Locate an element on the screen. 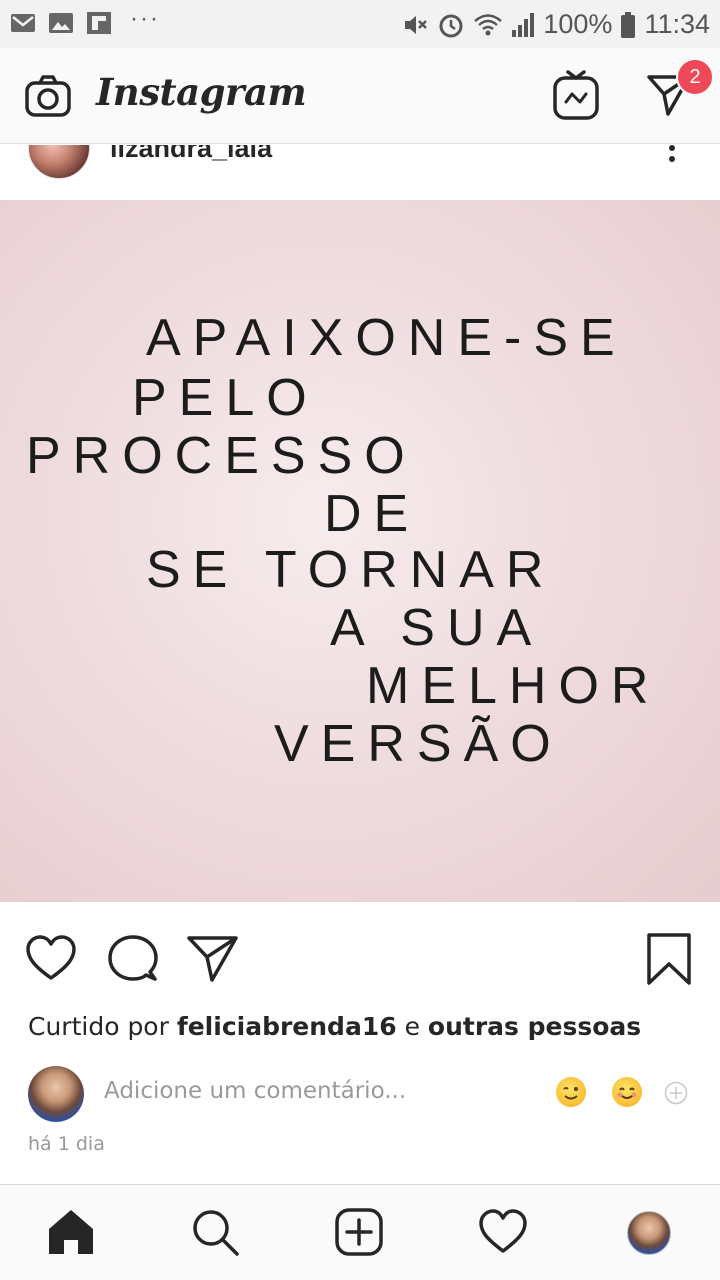 The width and height of the screenshot is (720, 1280). post-author-username: lizandra_lala is located at coordinates (191, 154).